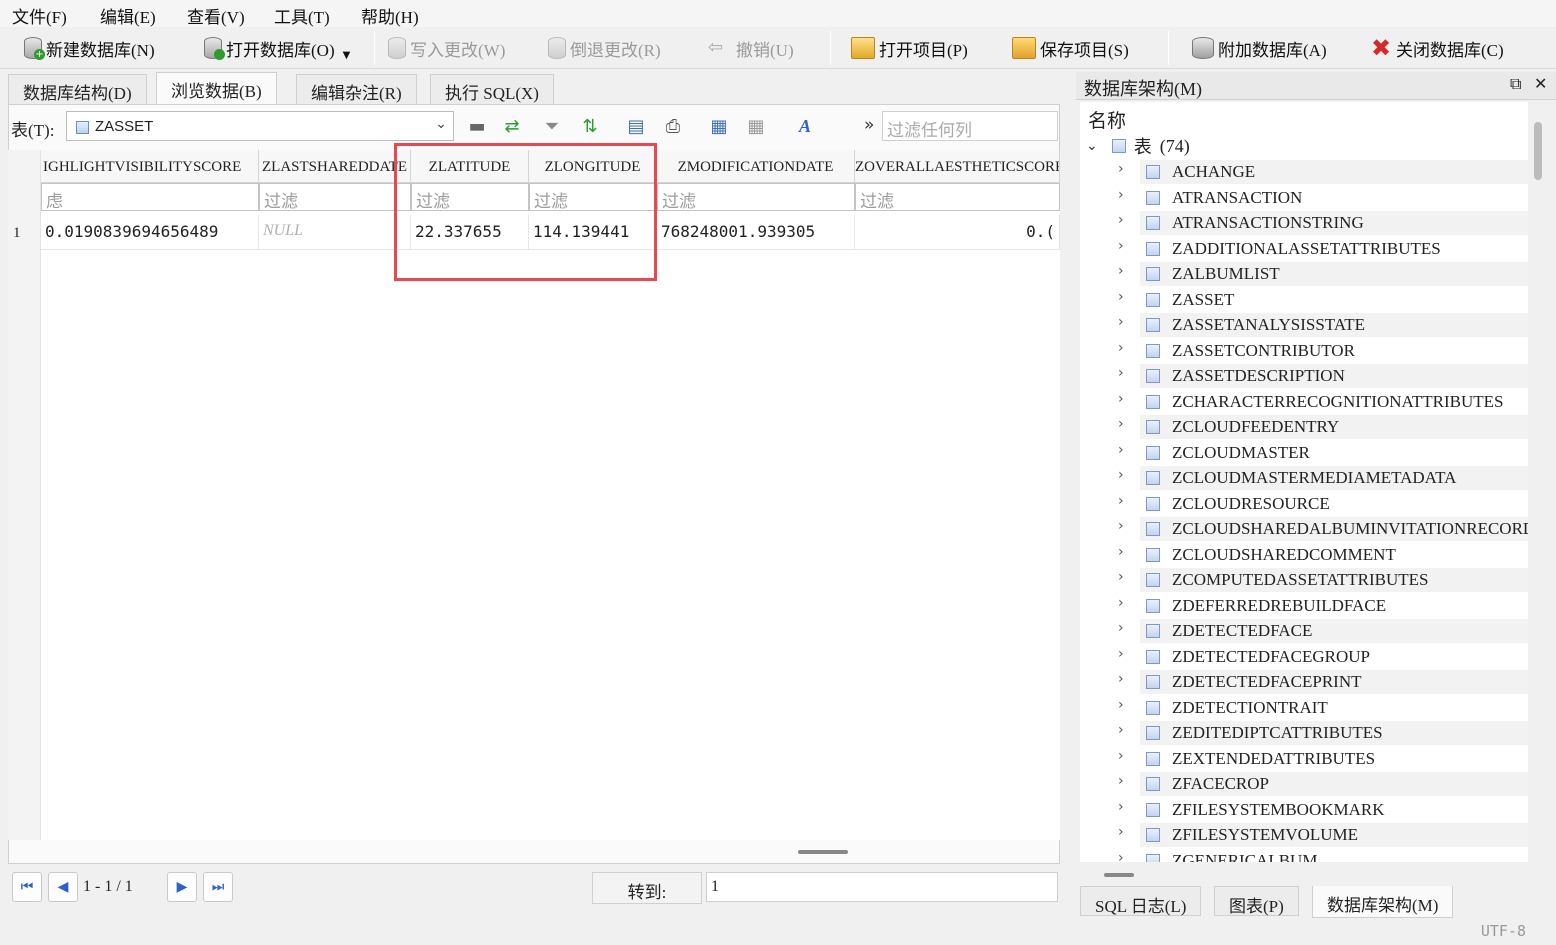 This screenshot has width=1556, height=945. I want to click on insert-new-record-icon: ▦, so click(719, 126).